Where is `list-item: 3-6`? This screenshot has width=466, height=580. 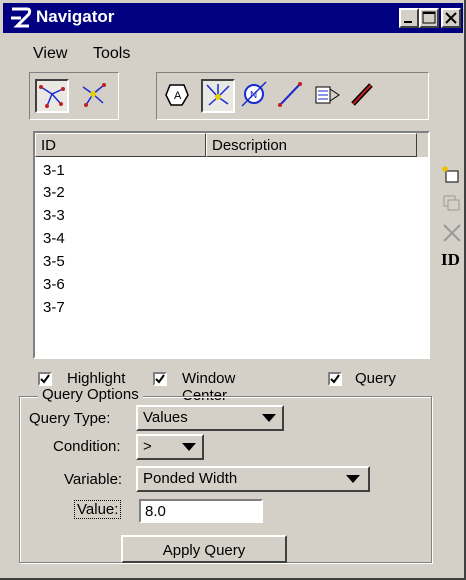 list-item: 3-6 is located at coordinates (54, 287).